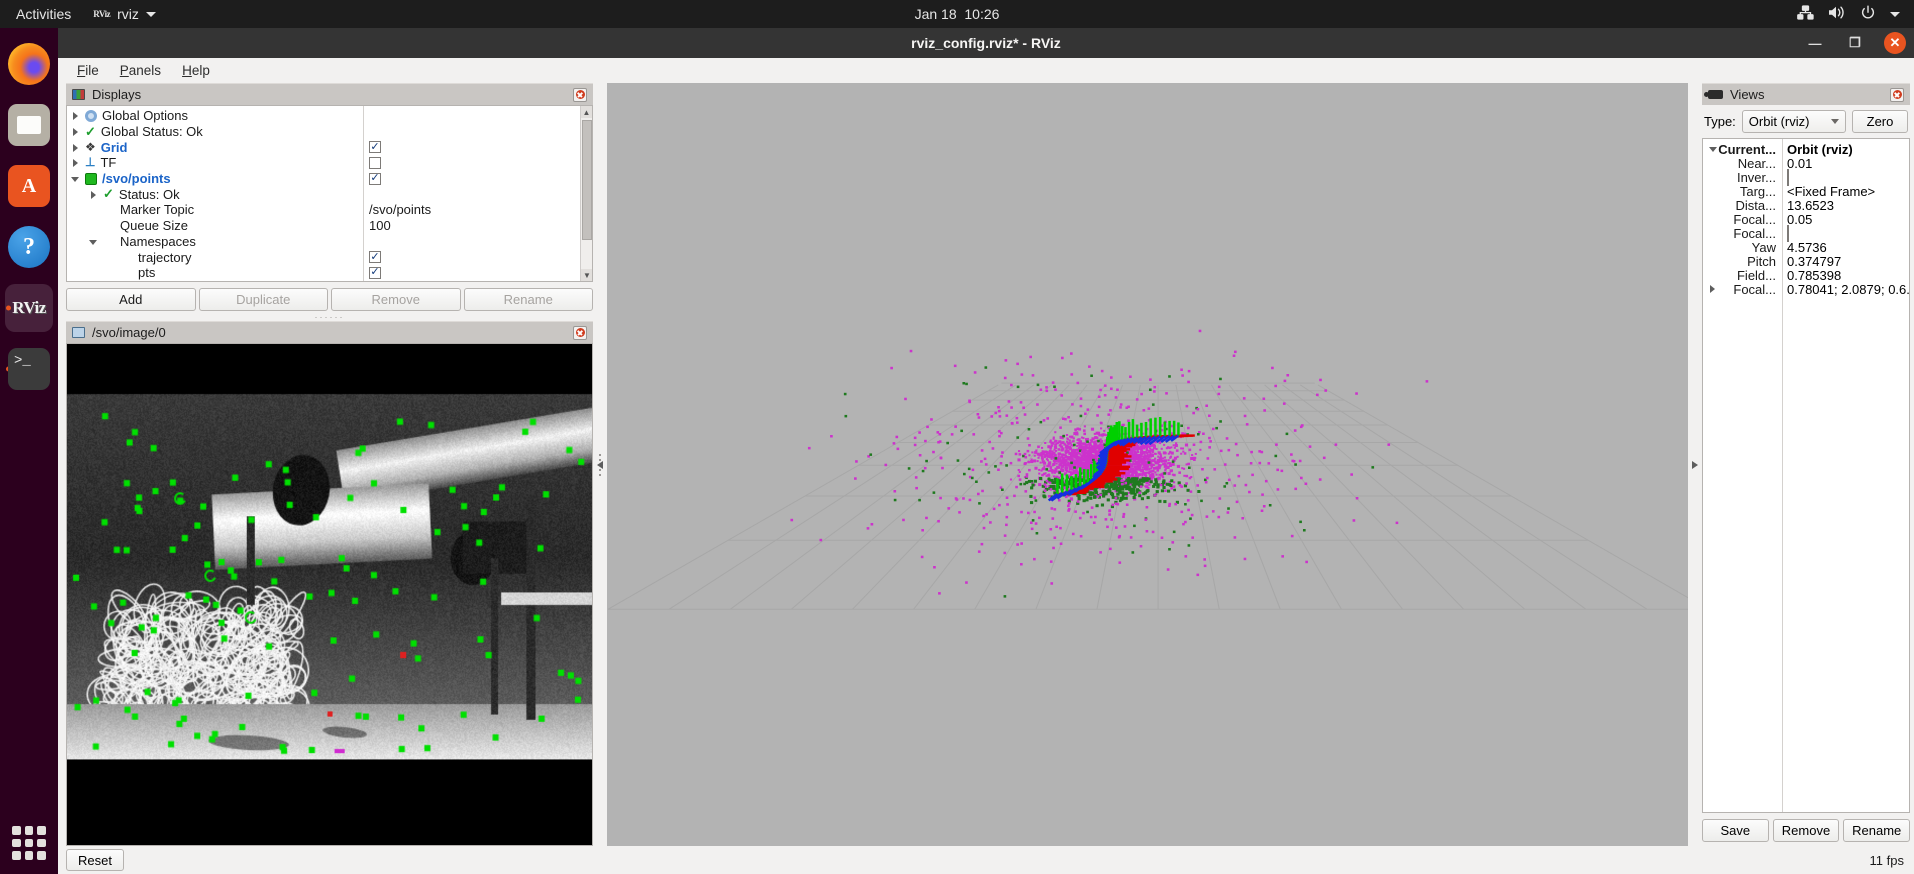 The height and width of the screenshot is (874, 1914). I want to click on view-property-row: Focal... 0.05, so click(1806, 219).